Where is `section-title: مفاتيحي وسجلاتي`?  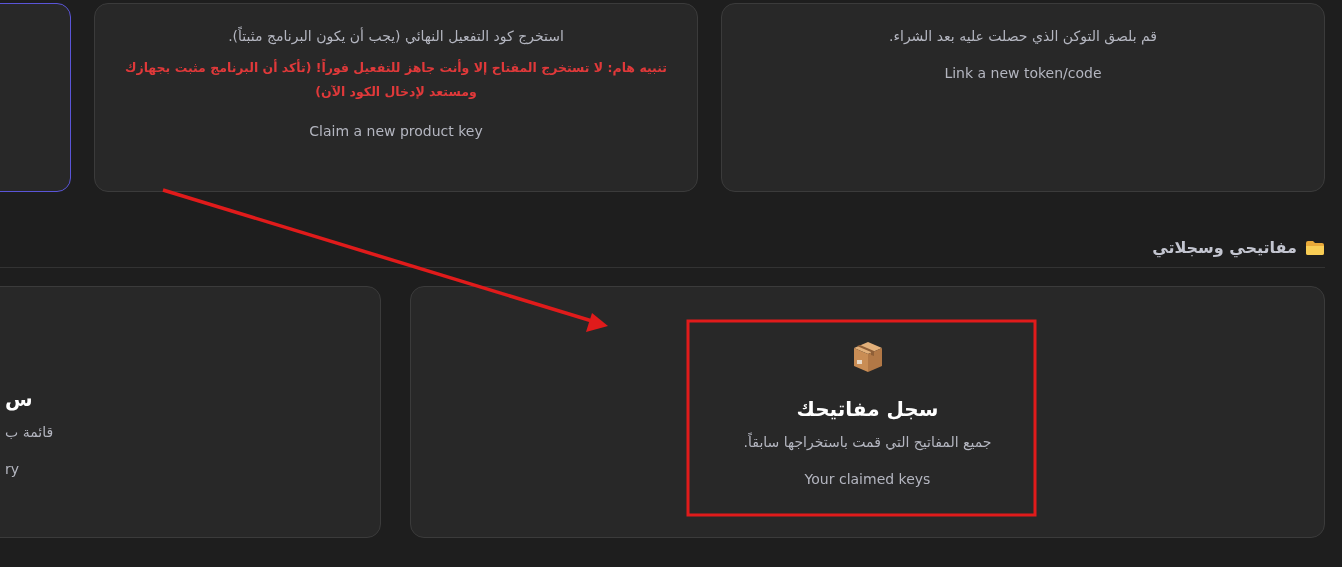 section-title: مفاتيحي وسجلاتي is located at coordinates (1224, 247).